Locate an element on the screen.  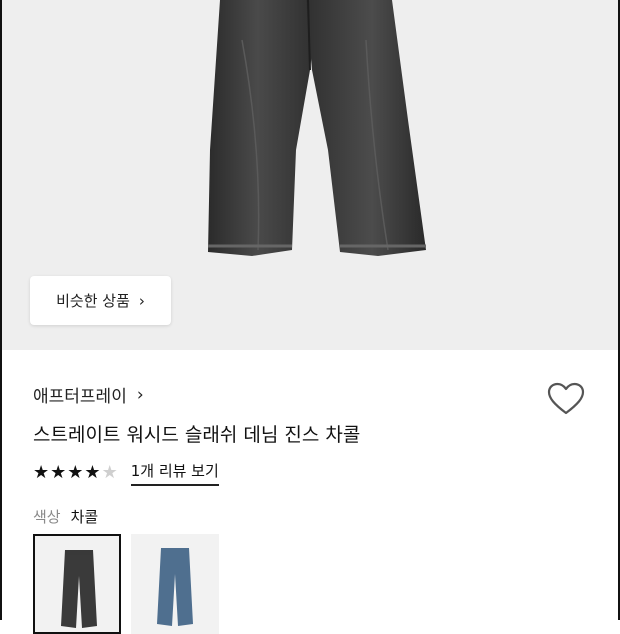
left-edge-border is located at coordinates (1, 310).